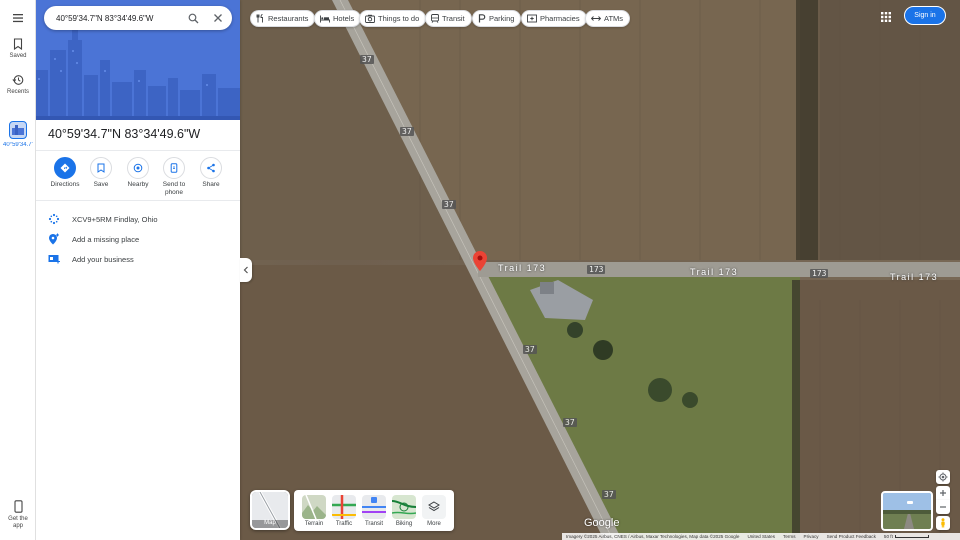 The height and width of the screenshot is (540, 960). Describe the element at coordinates (103, 259) in the screenshot. I see `add-business-text: Add your business` at that location.